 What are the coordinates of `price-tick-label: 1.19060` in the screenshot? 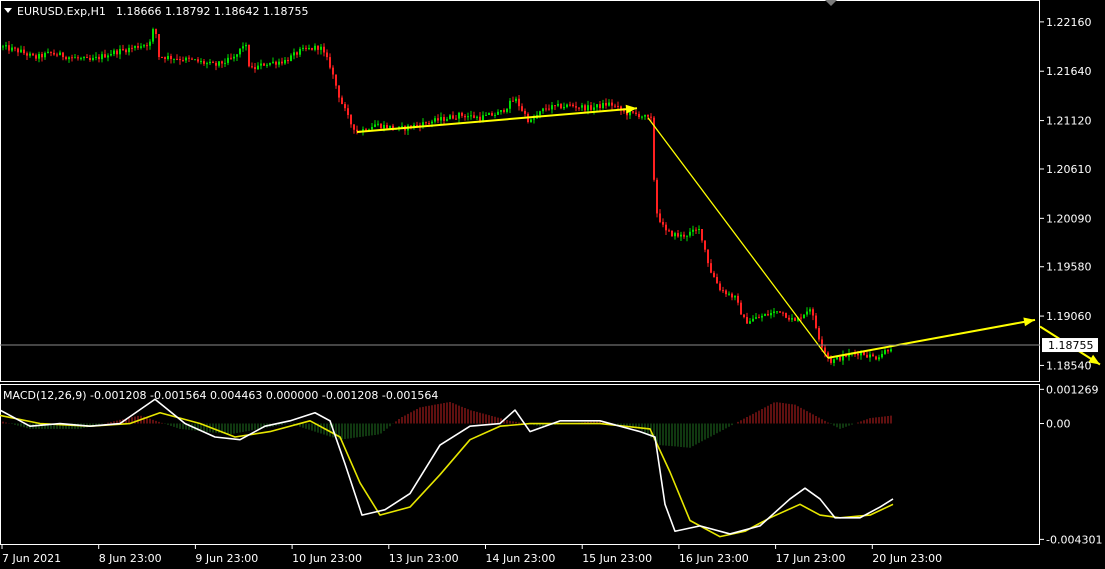 It's located at (1069, 316).